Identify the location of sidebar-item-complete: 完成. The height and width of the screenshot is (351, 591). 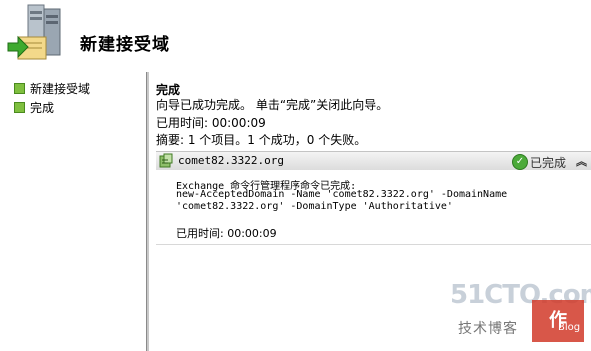
(34, 107).